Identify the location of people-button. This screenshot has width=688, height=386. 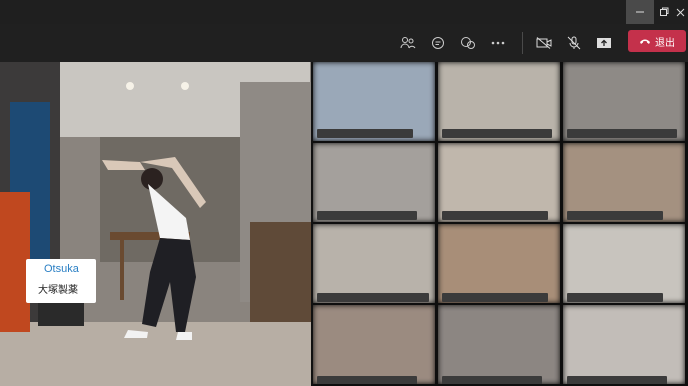
(408, 43).